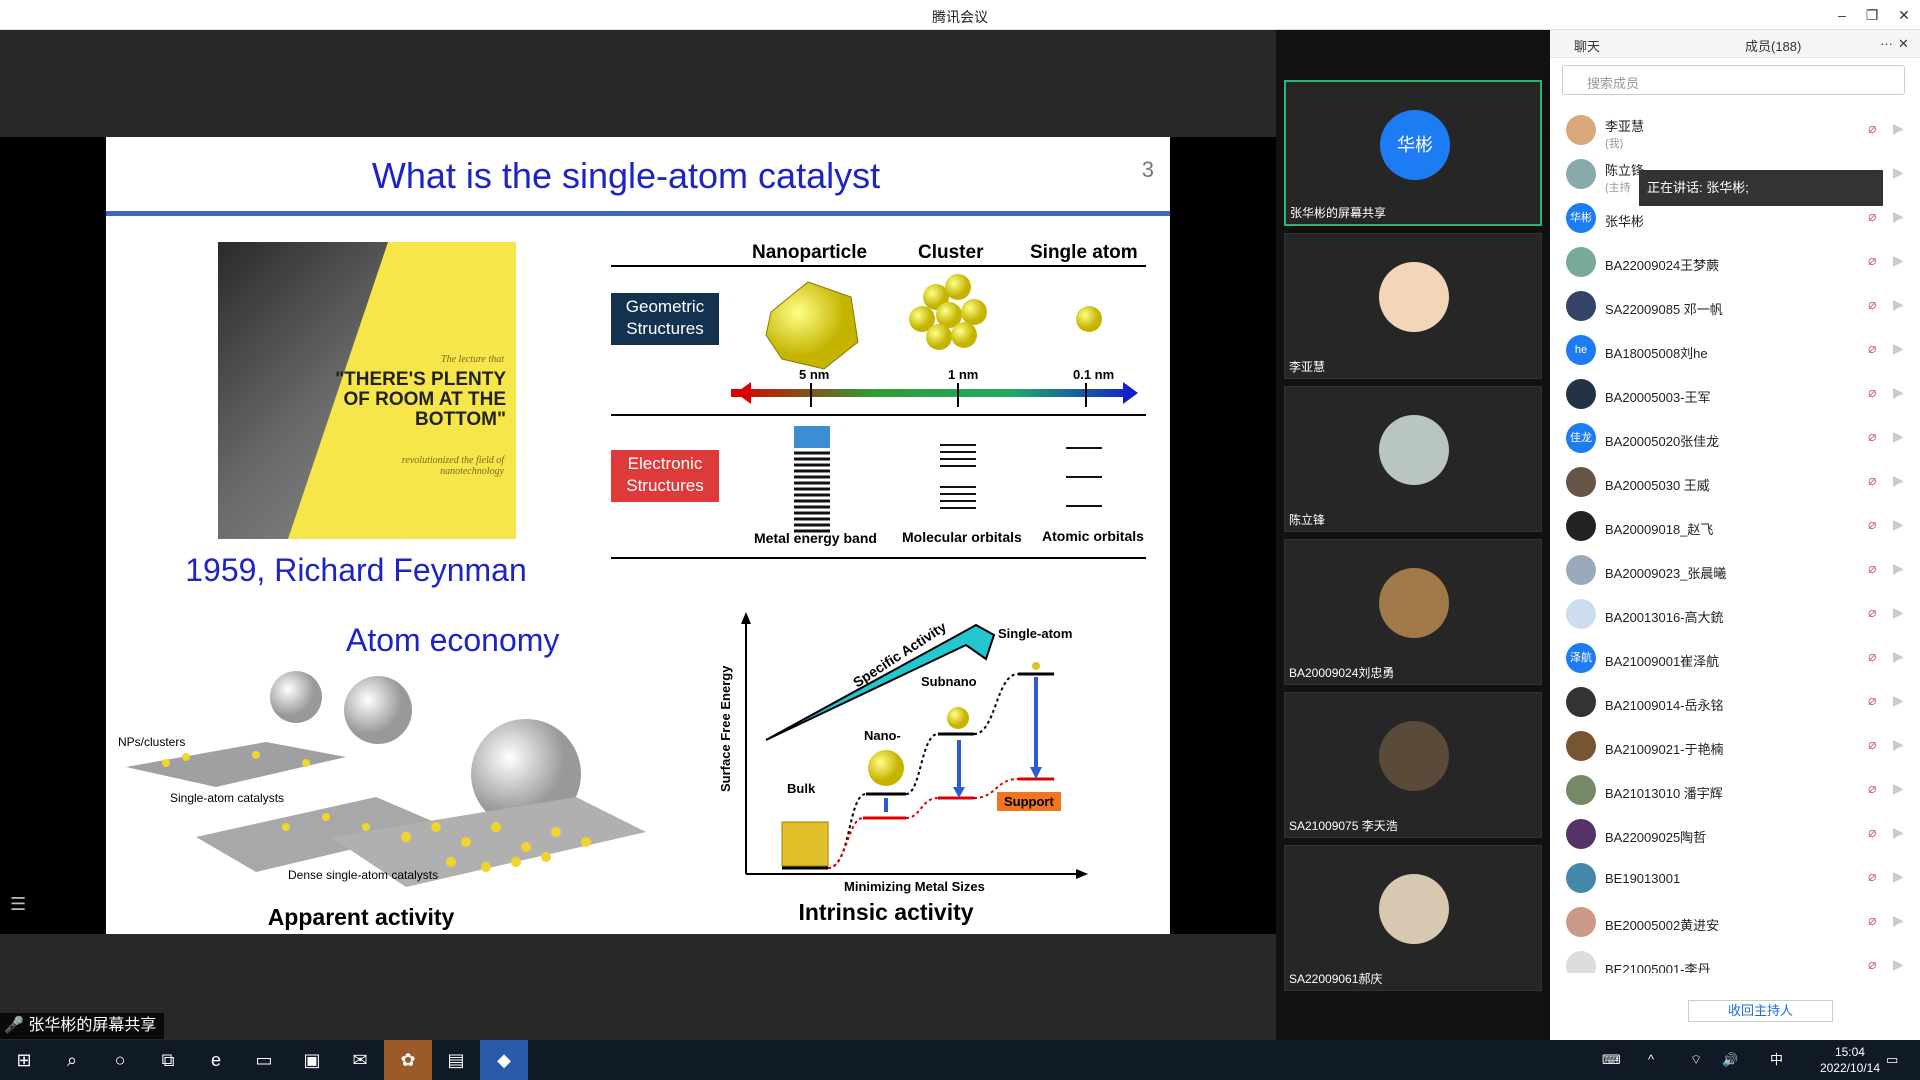 The height and width of the screenshot is (1080, 1920). Describe the element at coordinates (1733, 80) in the screenshot. I see `member-search-input: 搜索成员` at that location.